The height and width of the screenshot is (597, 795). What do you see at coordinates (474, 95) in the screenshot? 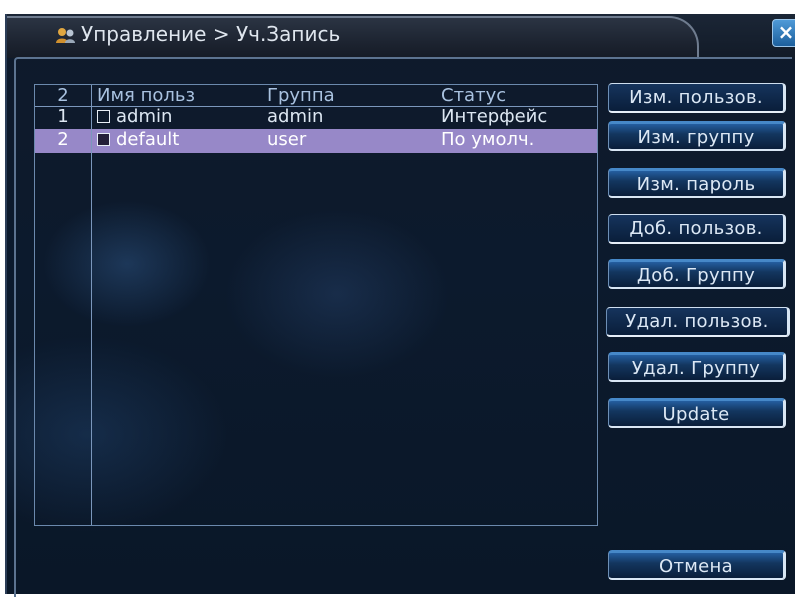
I see `header-status: Статус` at bounding box center [474, 95].